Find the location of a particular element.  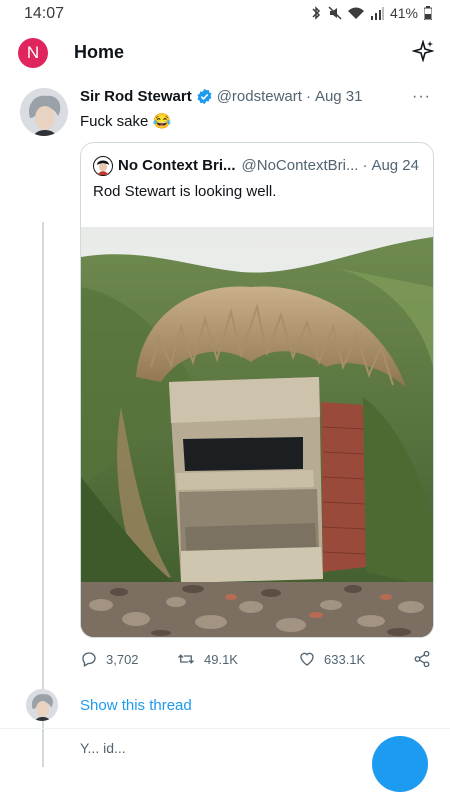

verified-badge-icon is located at coordinates (204, 96).